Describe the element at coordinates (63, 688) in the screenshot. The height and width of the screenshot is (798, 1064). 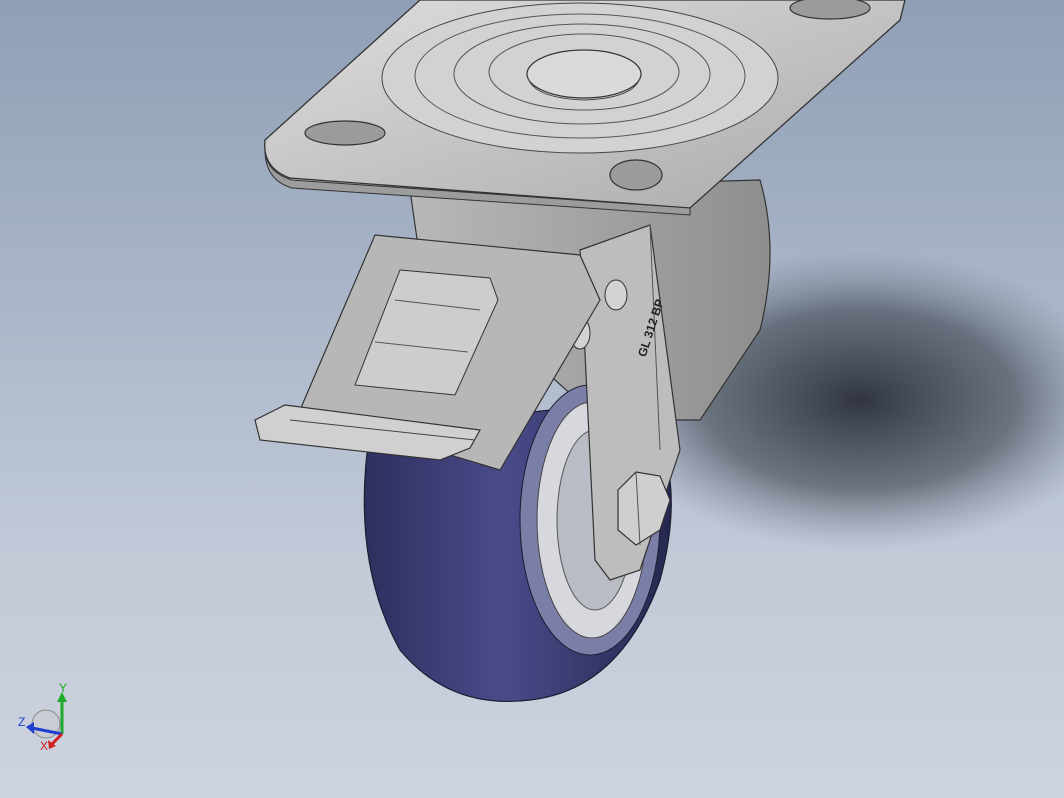
I see `y-axis-label: Y` at that location.